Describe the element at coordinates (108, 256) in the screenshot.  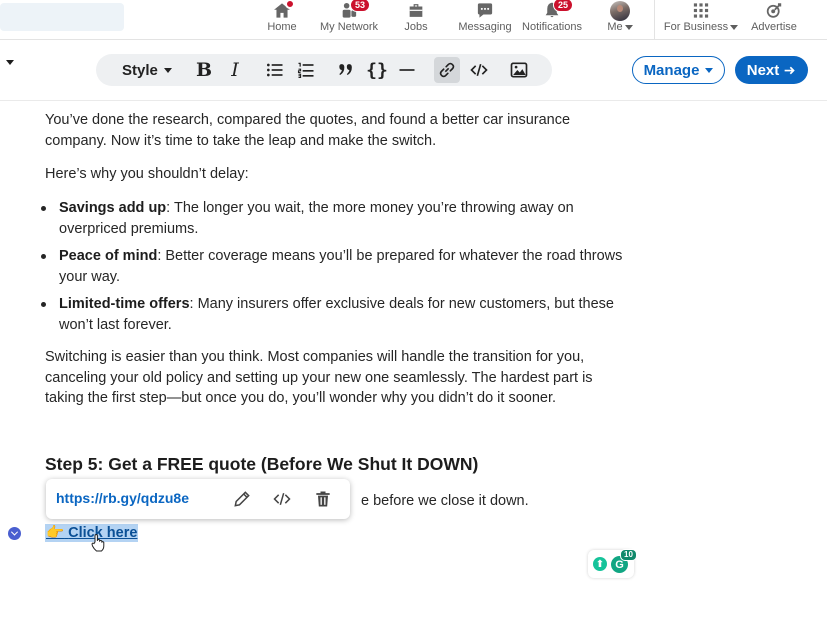
I see `bullet-bold: Peace of mind` at that location.